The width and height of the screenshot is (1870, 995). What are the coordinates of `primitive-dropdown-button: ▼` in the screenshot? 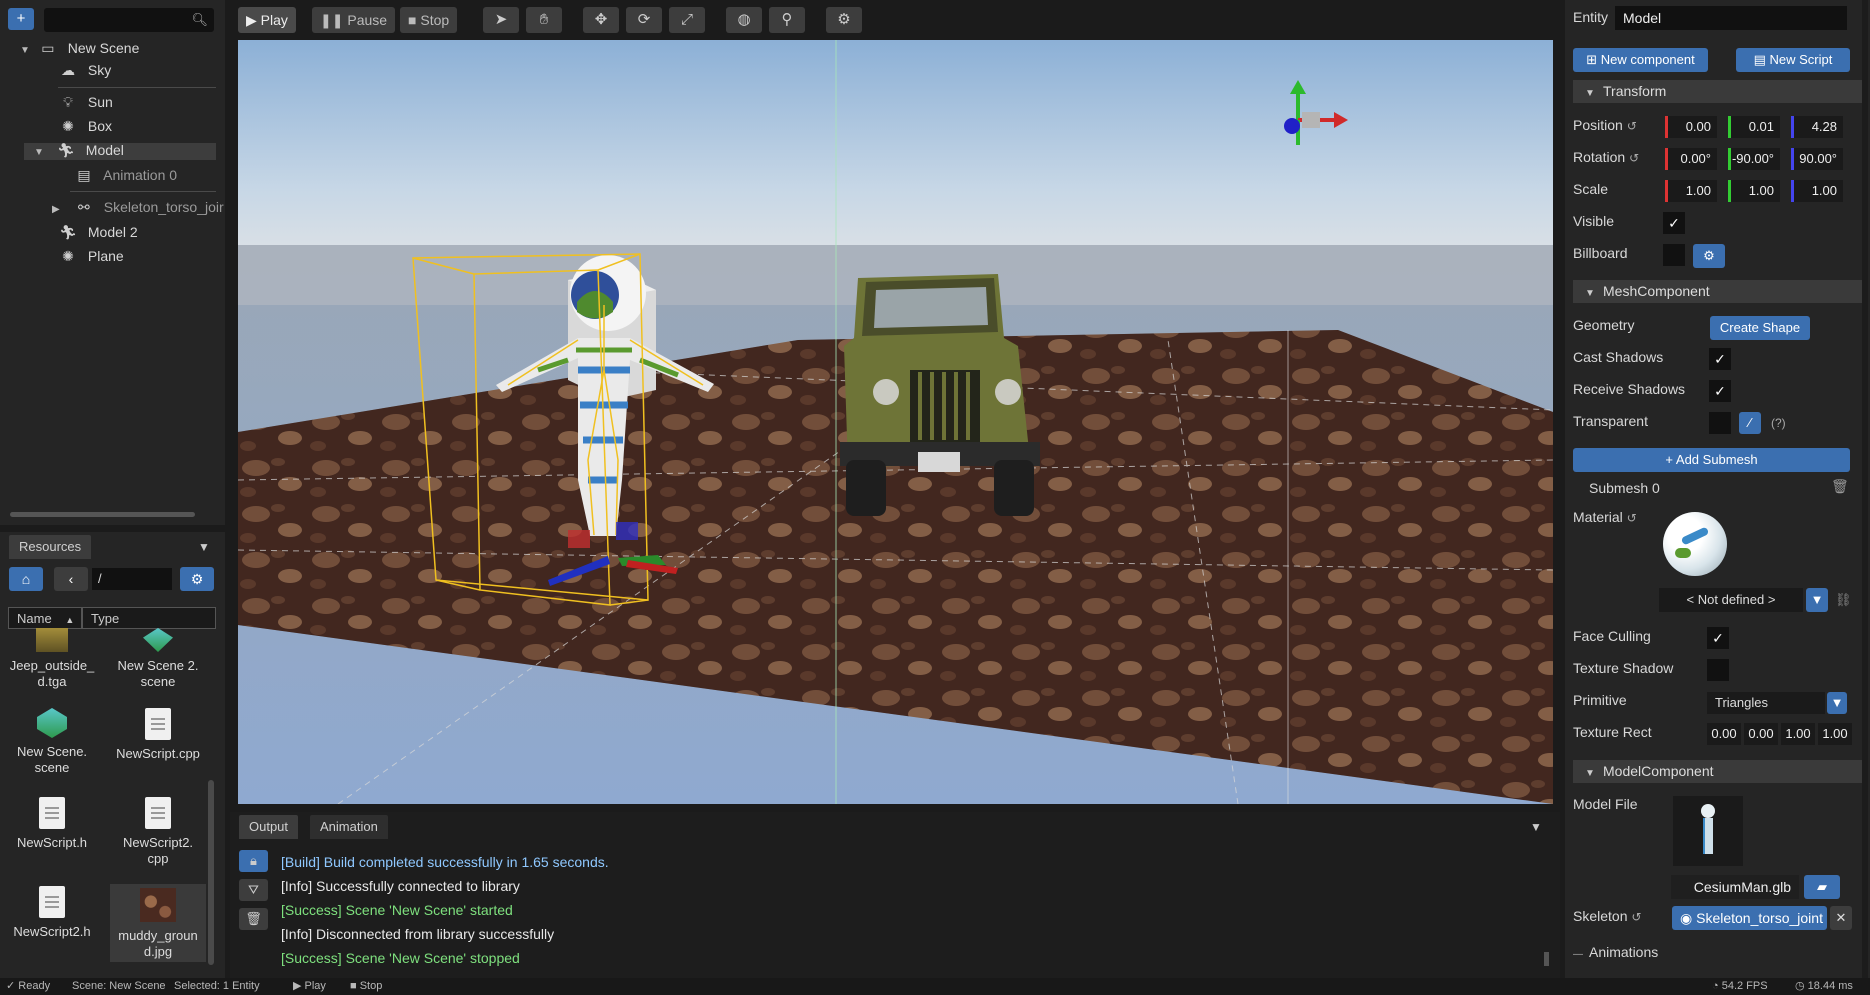 It's located at (1837, 703).